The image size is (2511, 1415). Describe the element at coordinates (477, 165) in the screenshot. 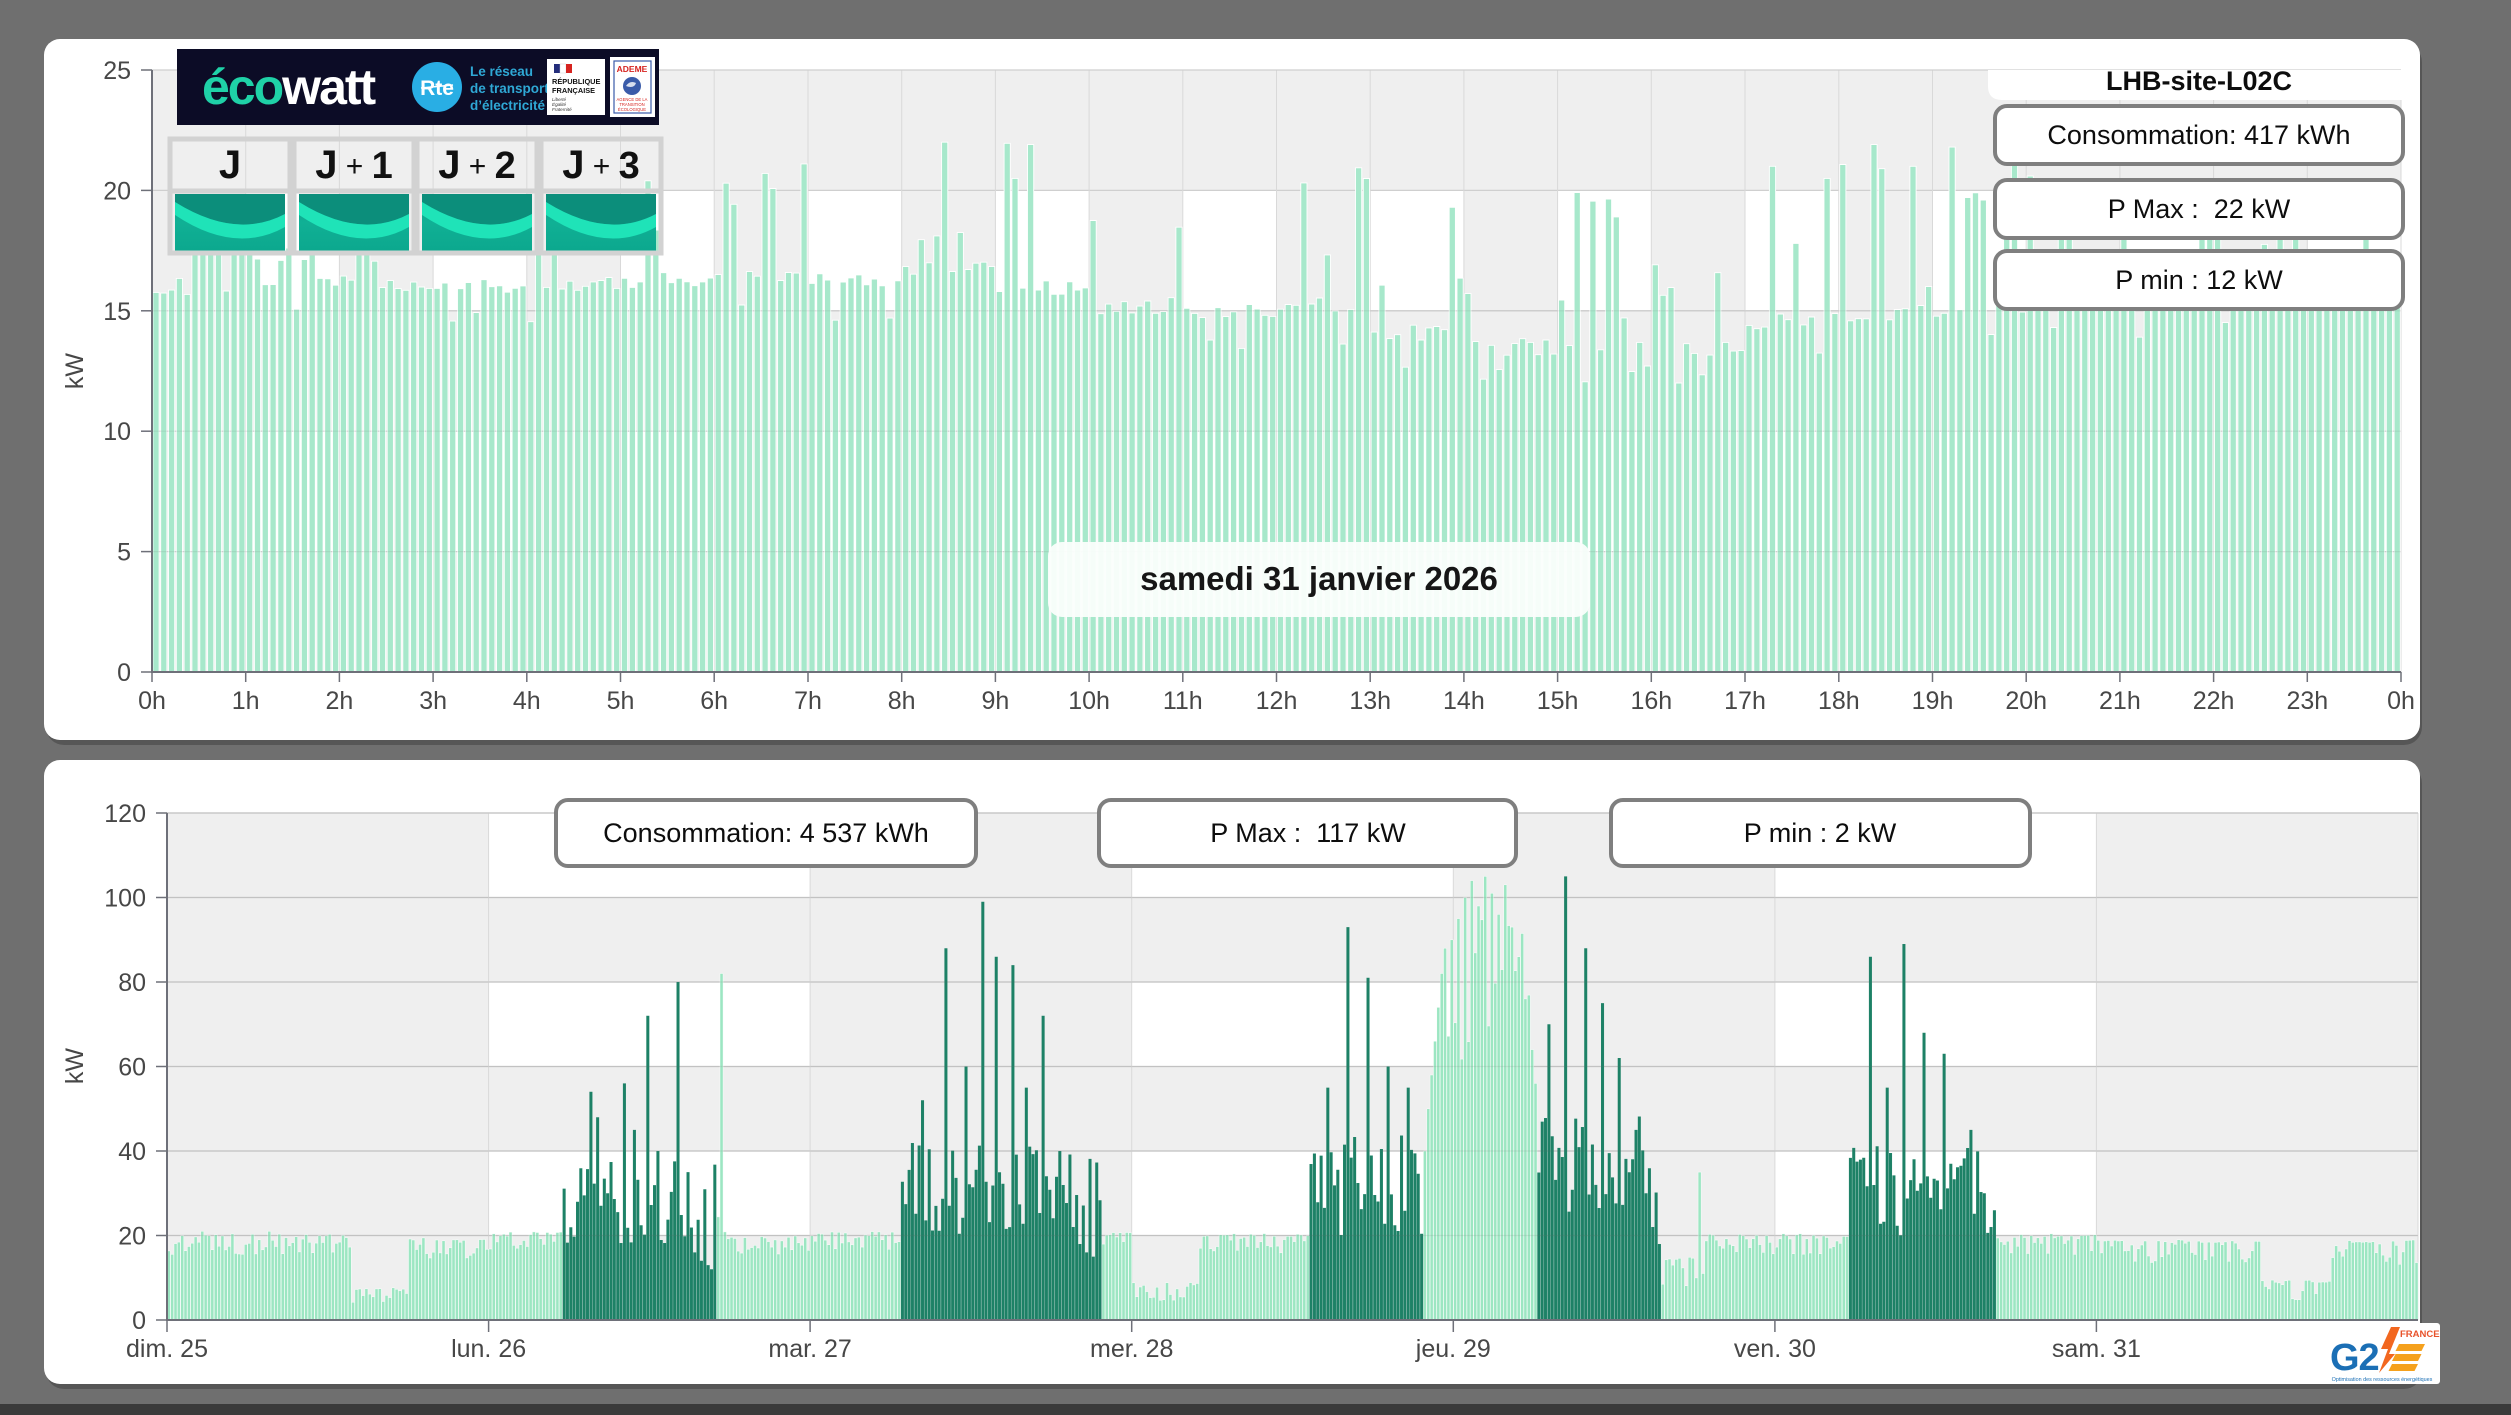

I see `svg-text: J + 2` at that location.